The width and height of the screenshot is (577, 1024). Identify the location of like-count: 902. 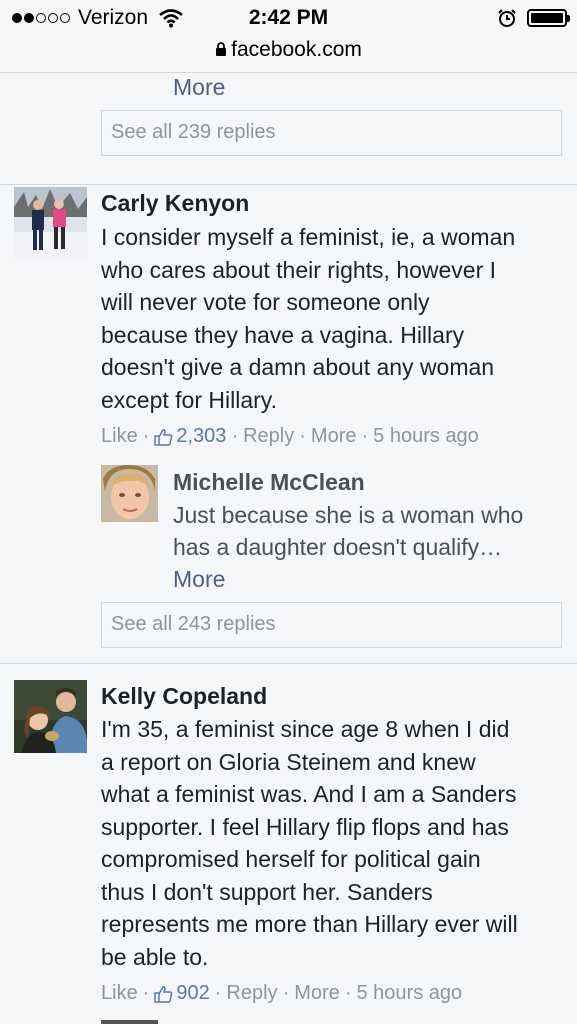
(192, 993).